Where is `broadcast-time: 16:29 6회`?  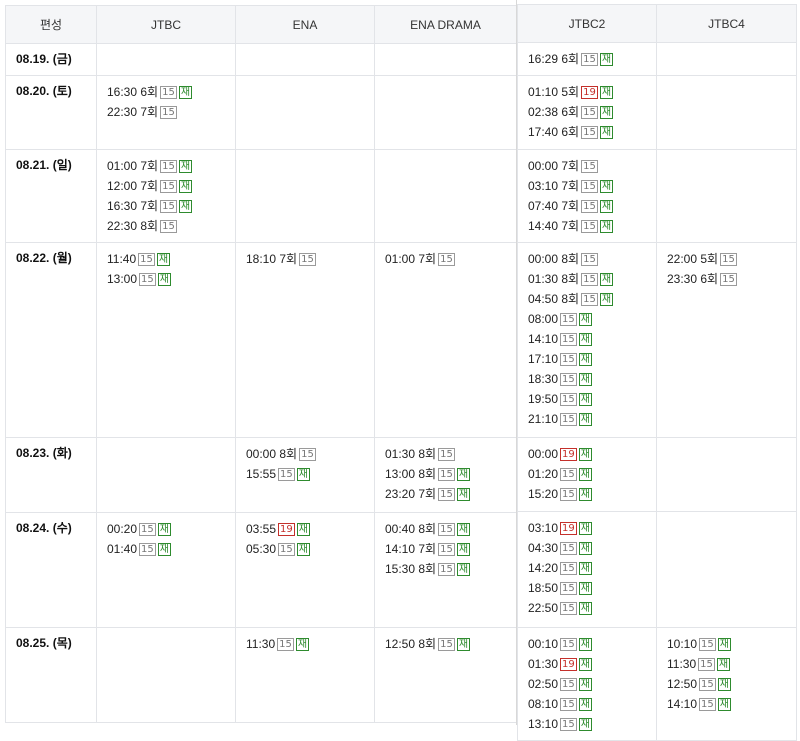
broadcast-time: 16:29 6회 is located at coordinates (554, 59).